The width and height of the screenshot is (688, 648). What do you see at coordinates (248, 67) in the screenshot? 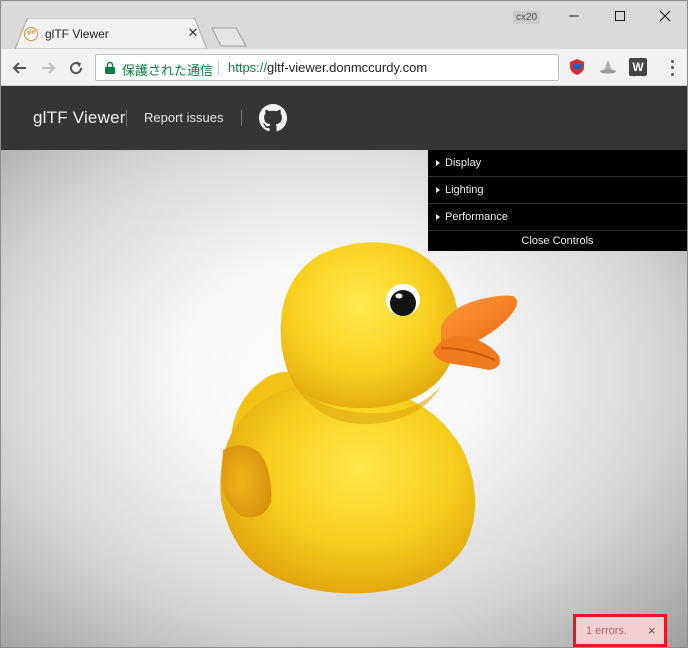
I see `url-scheme: https://` at bounding box center [248, 67].